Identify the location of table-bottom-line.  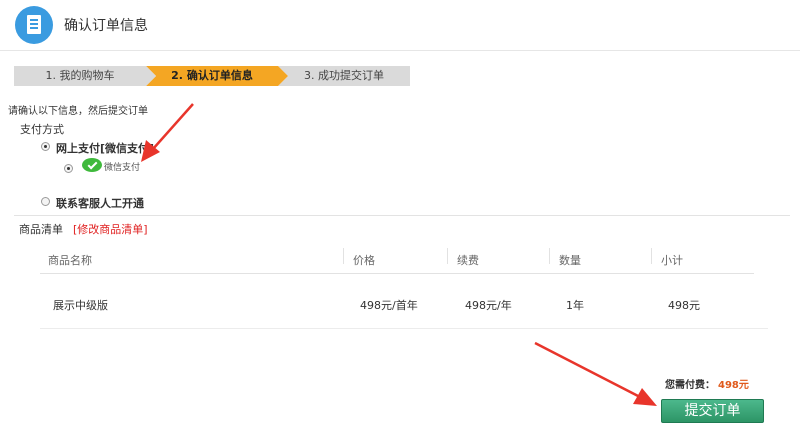
(404, 328).